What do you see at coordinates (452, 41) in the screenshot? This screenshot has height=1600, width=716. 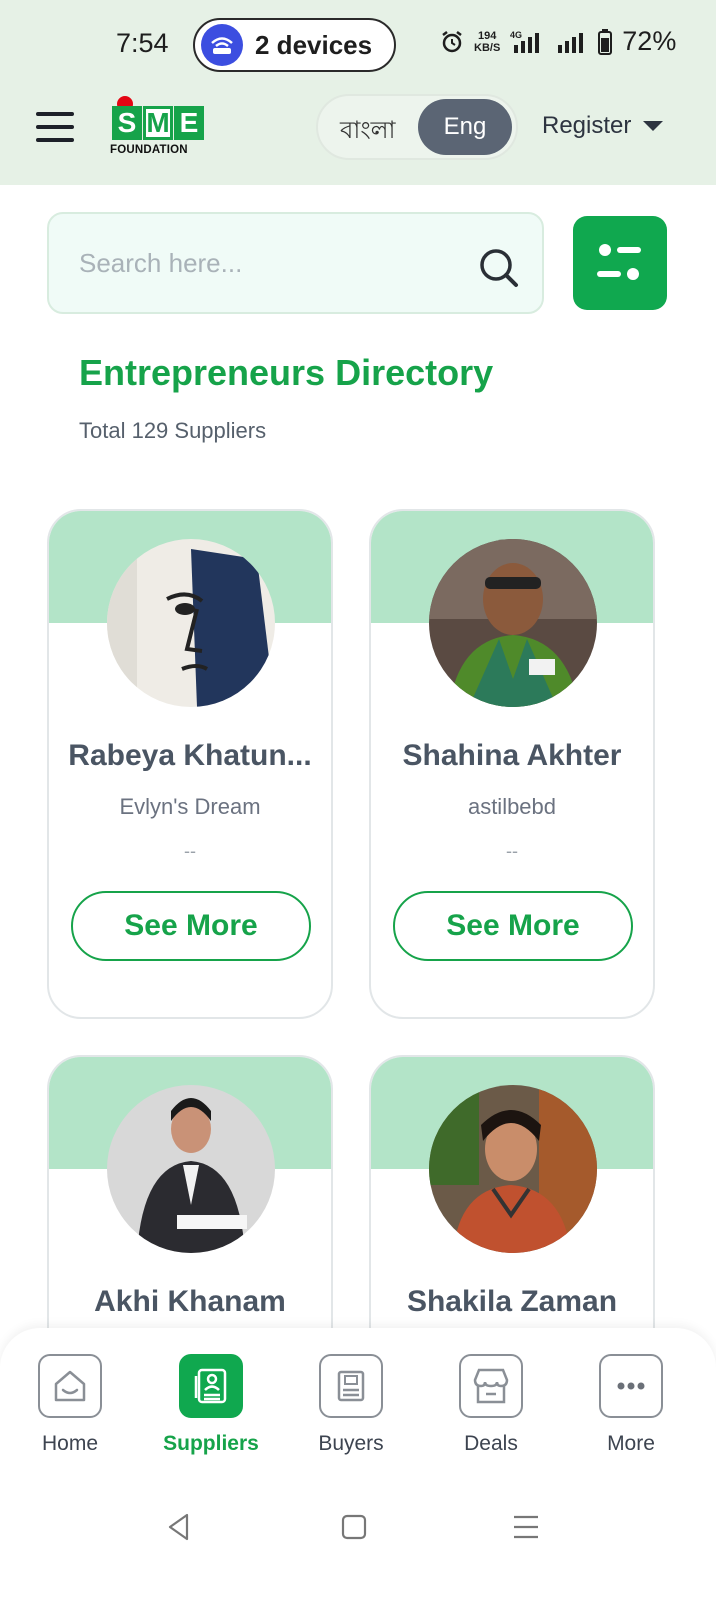 I see `alarm-icon` at bounding box center [452, 41].